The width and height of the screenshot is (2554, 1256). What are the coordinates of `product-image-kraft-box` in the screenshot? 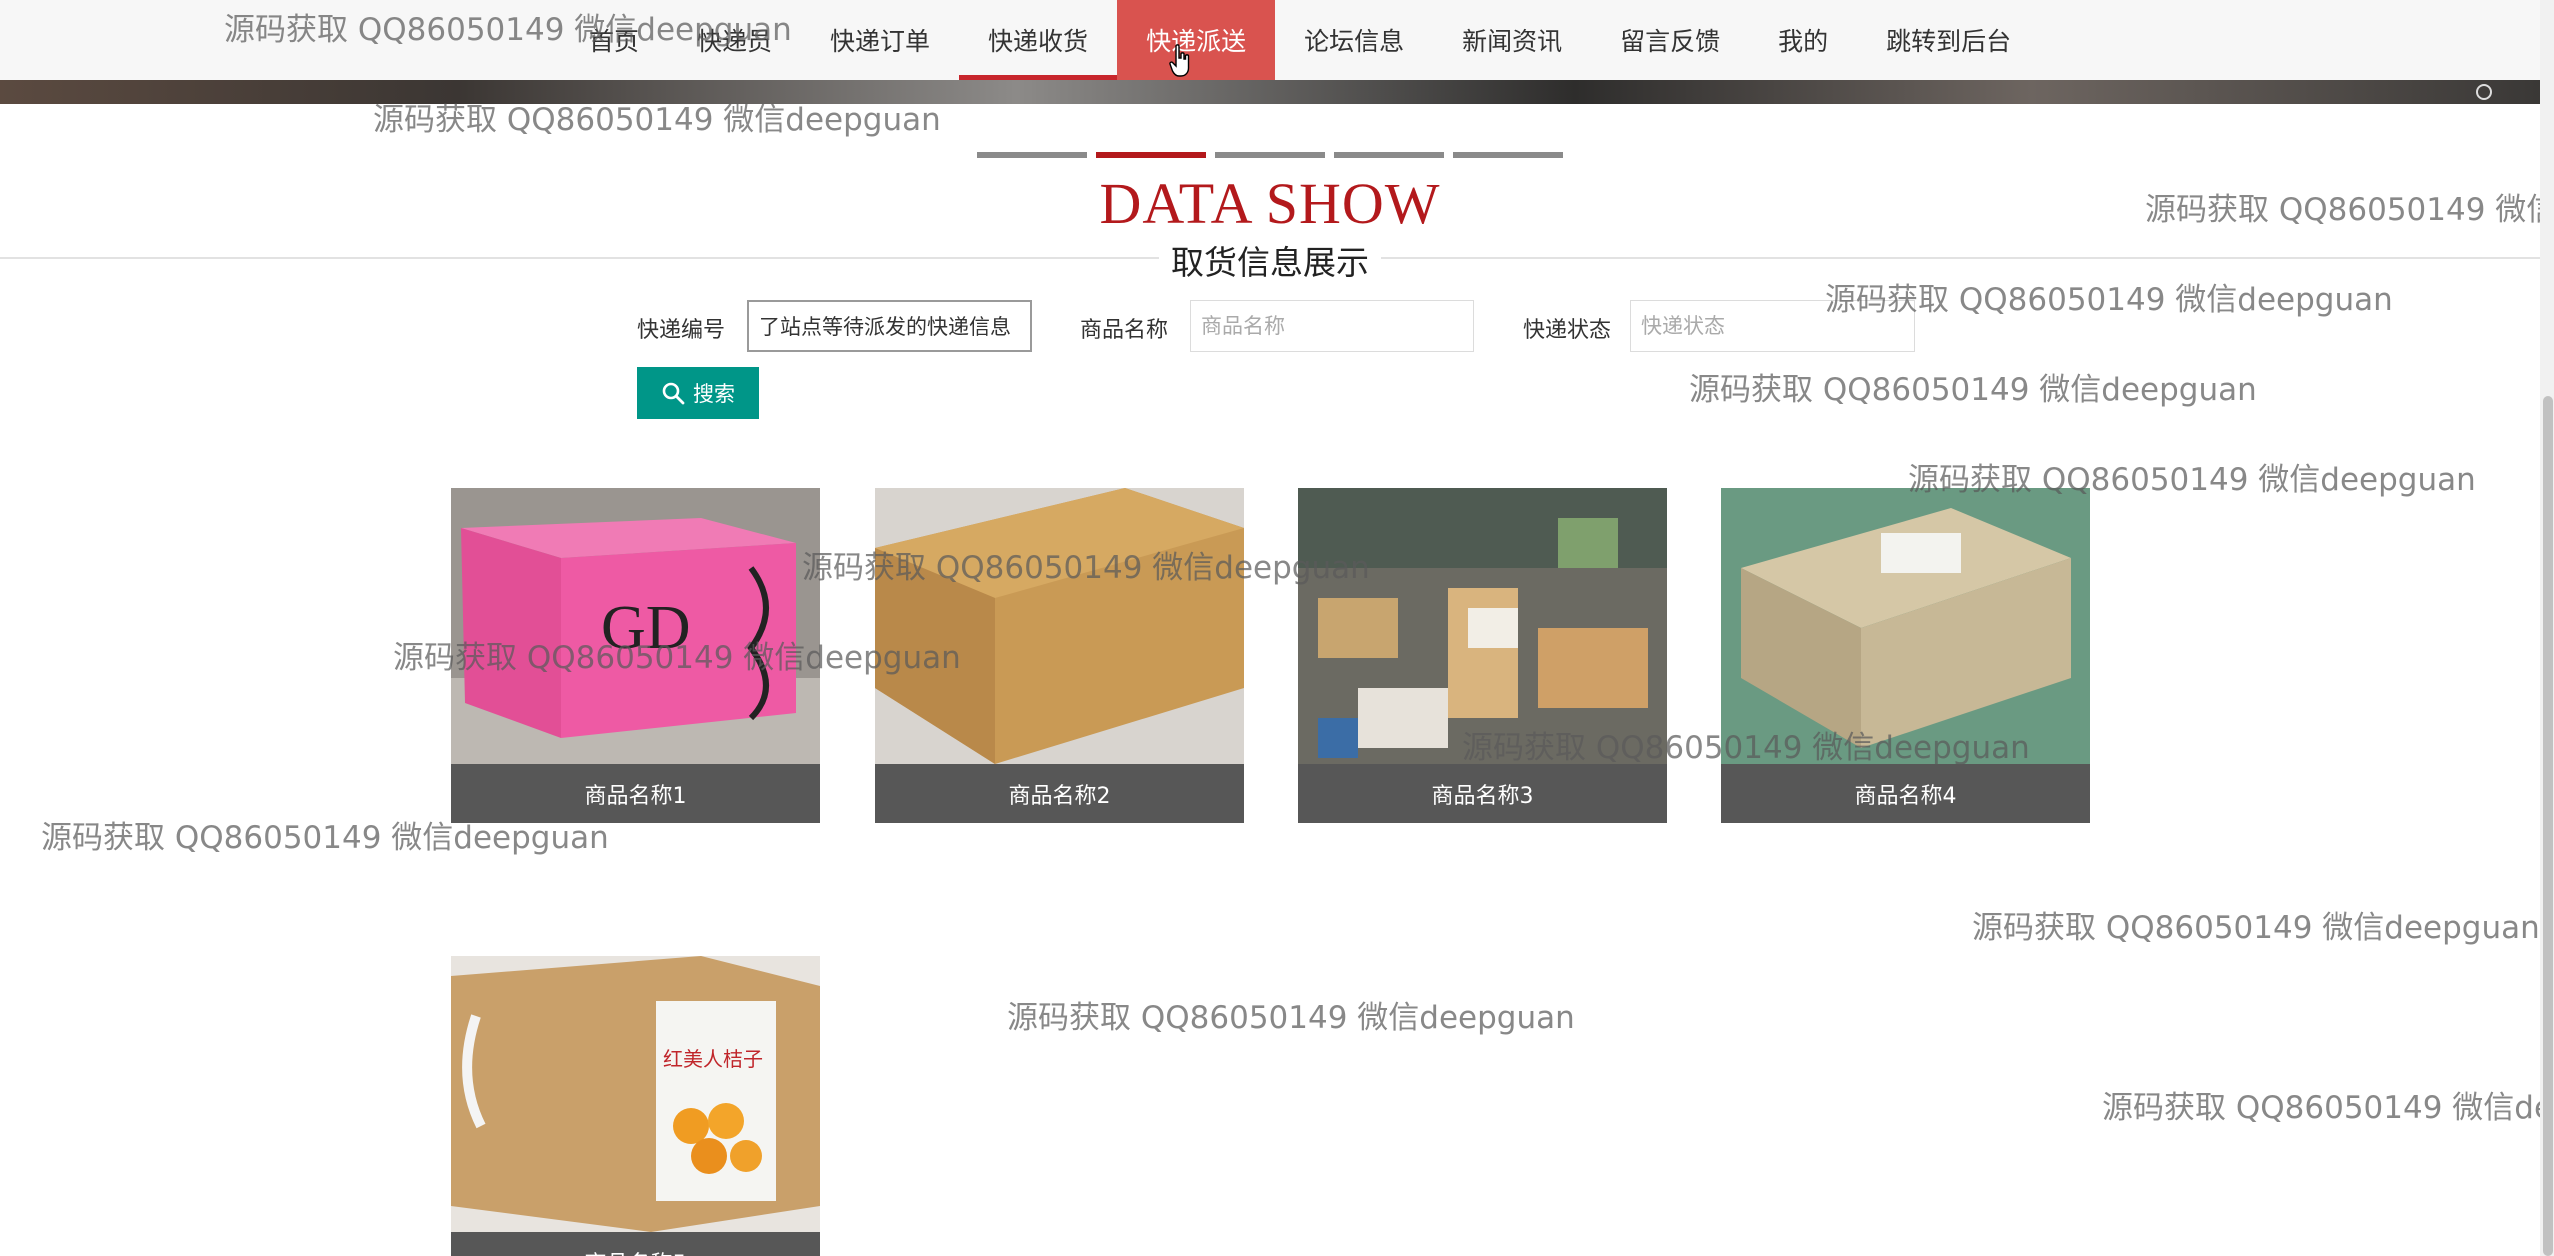 It's located at (1059, 626).